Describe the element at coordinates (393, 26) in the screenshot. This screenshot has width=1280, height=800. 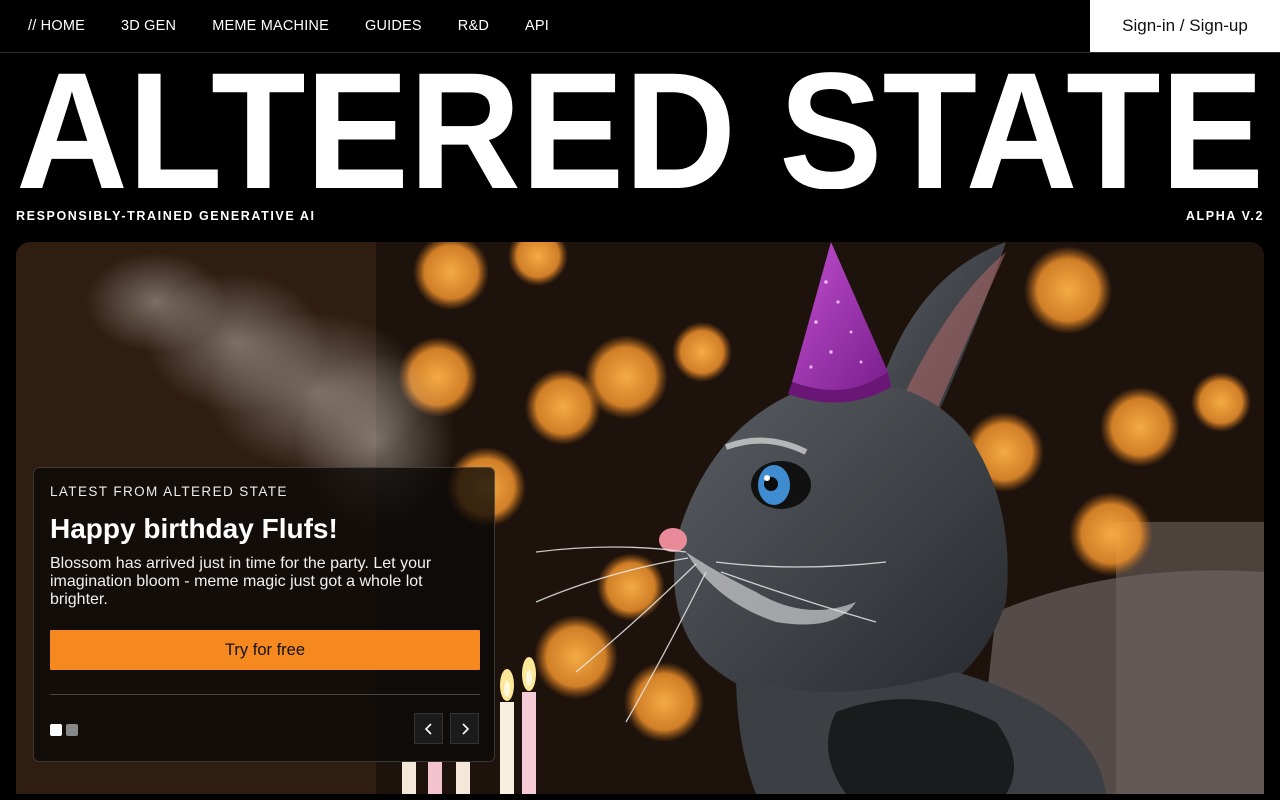
I see `nav-guides-link: GUIDES` at that location.